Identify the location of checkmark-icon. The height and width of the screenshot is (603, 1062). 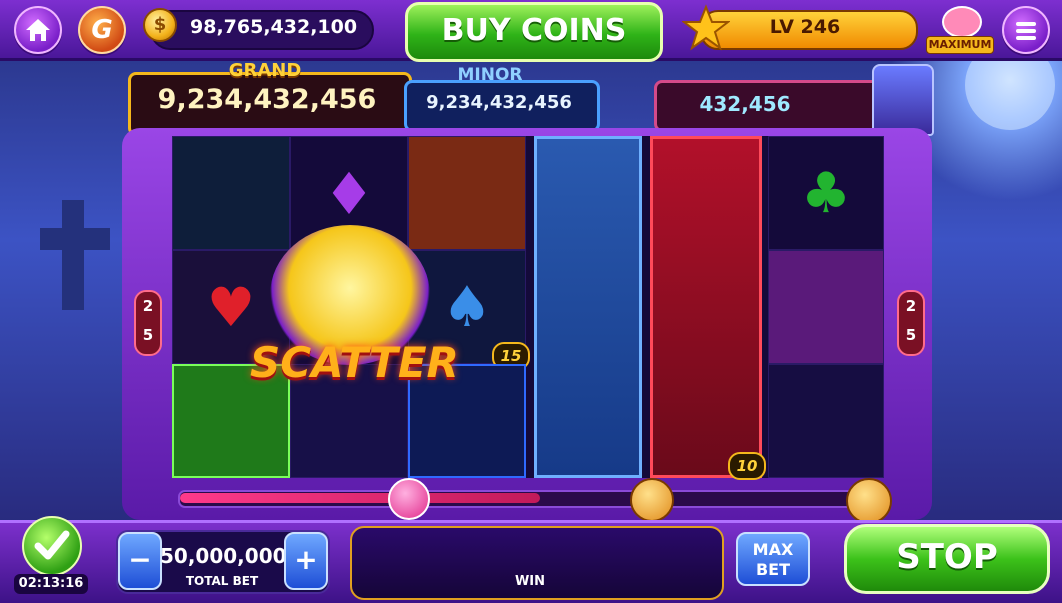
(52, 545).